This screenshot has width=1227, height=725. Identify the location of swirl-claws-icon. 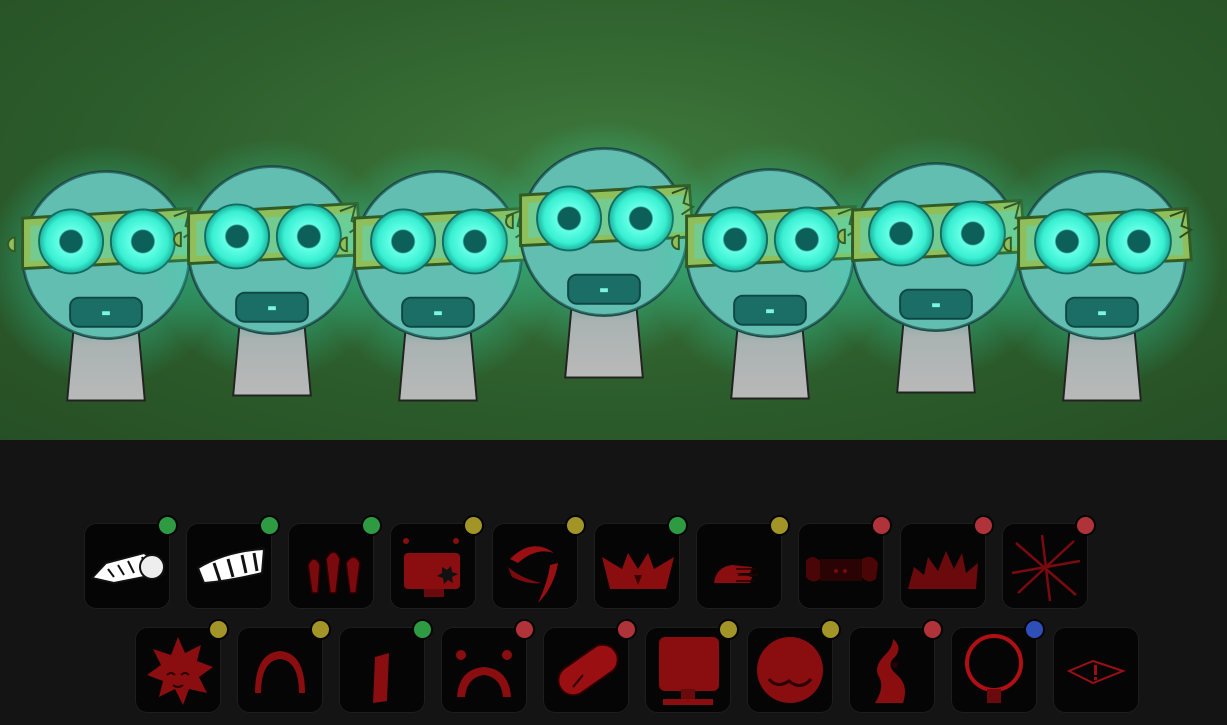
(539, 562).